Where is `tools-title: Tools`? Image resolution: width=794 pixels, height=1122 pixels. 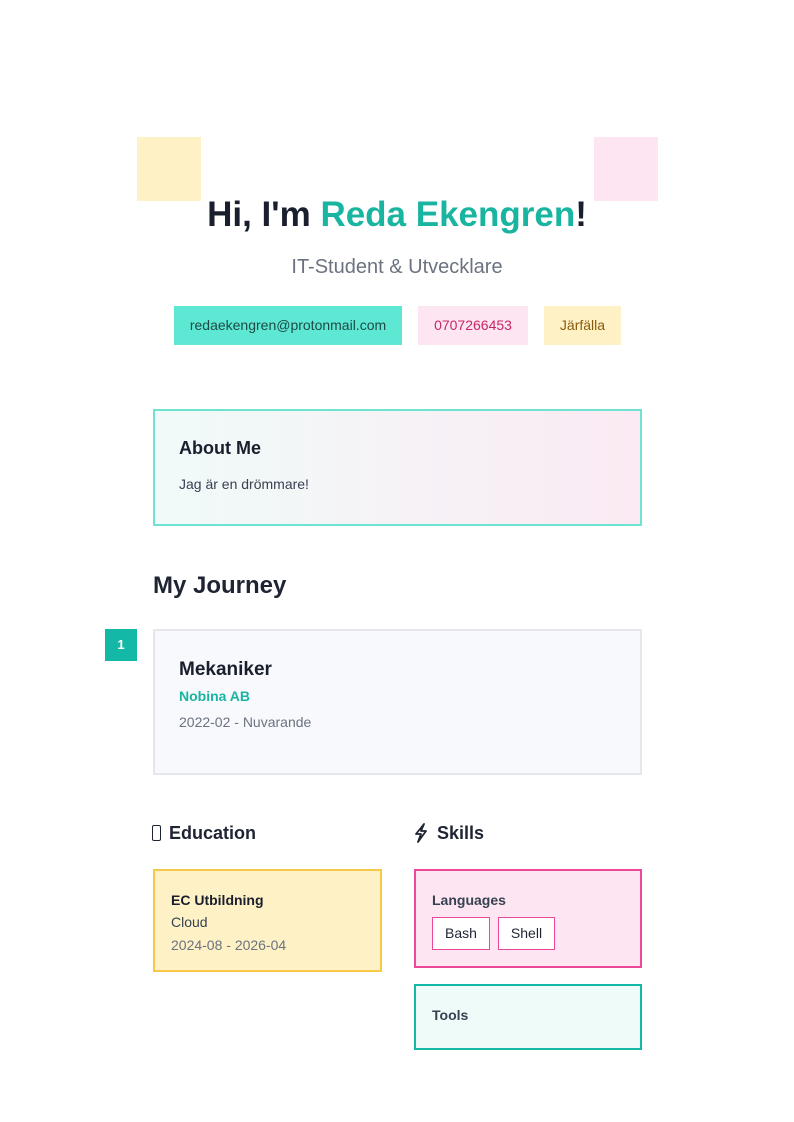 tools-title: Tools is located at coordinates (450, 1015).